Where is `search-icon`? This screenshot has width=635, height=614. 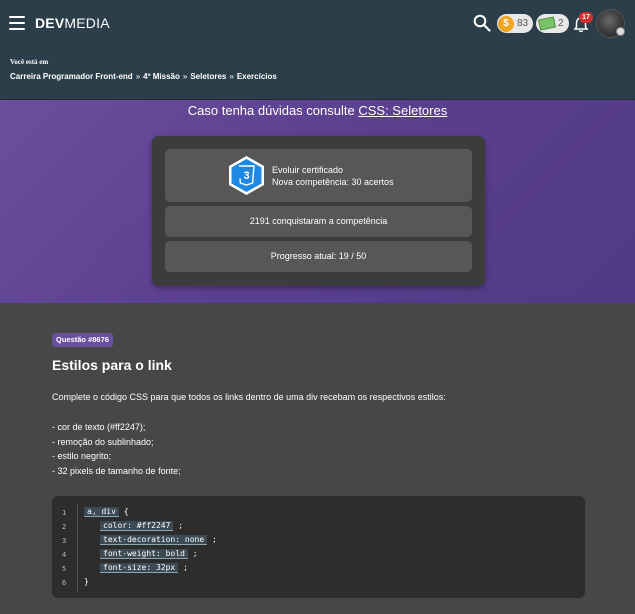 search-icon is located at coordinates (482, 23).